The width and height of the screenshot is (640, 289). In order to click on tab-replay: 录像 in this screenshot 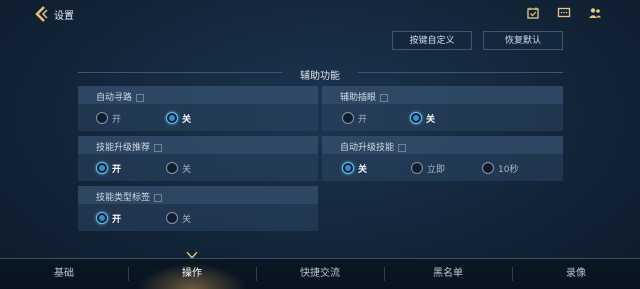, I will do `click(576, 274)`.